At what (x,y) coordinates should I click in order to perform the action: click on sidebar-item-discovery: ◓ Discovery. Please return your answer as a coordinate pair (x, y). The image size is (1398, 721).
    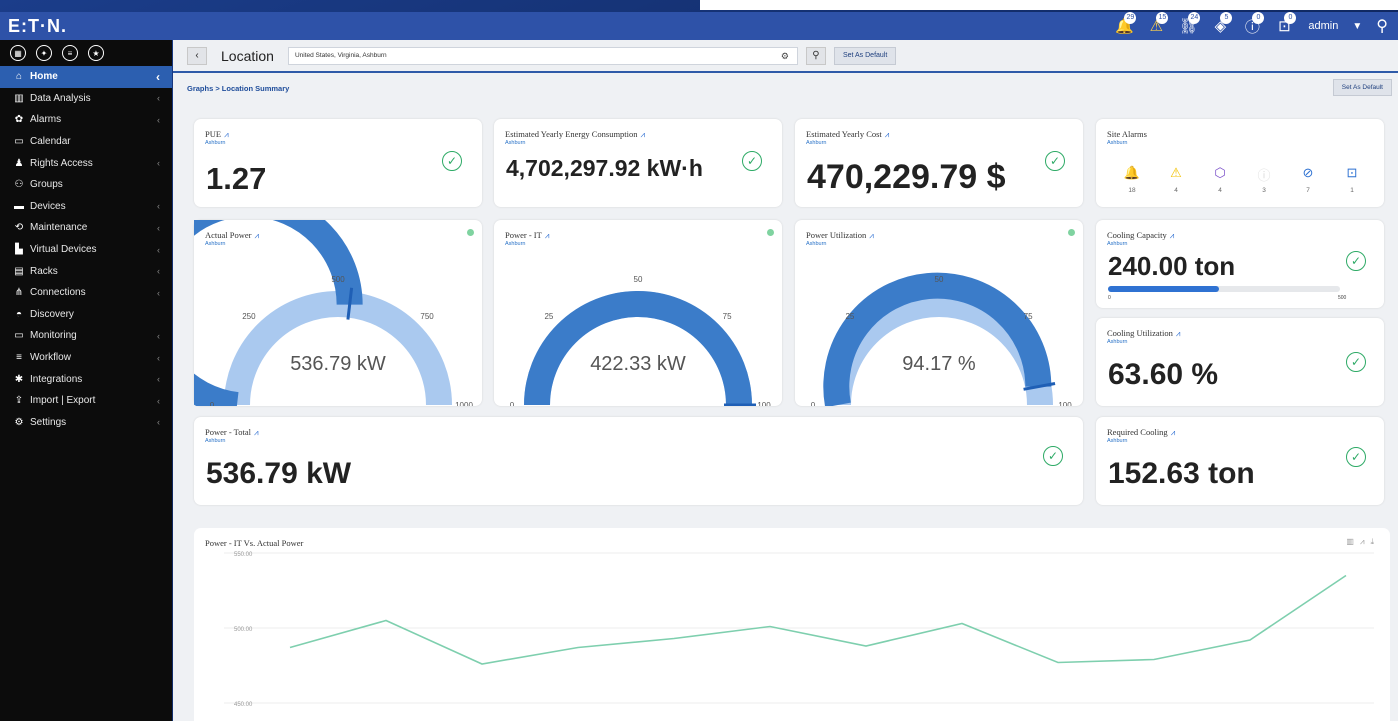
    Looking at the image, I should click on (86, 315).